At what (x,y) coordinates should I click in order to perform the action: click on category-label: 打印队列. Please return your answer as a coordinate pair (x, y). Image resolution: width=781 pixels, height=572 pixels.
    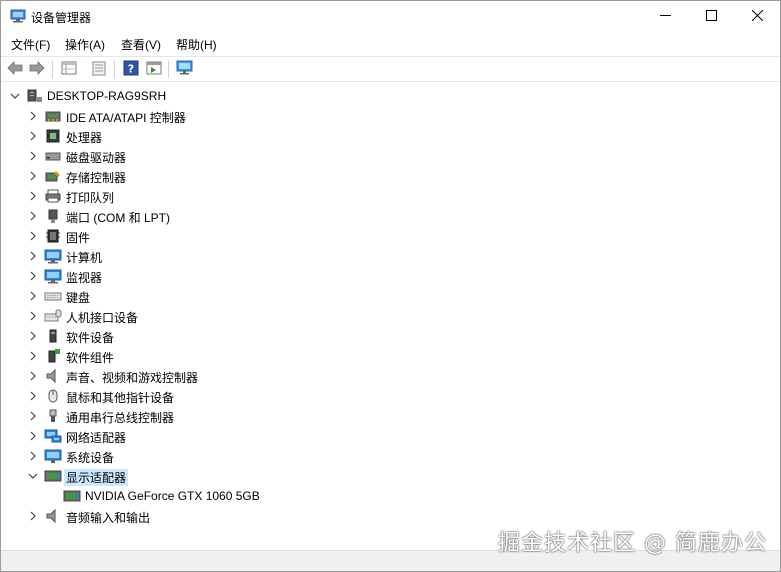
    Looking at the image, I should click on (90, 198).